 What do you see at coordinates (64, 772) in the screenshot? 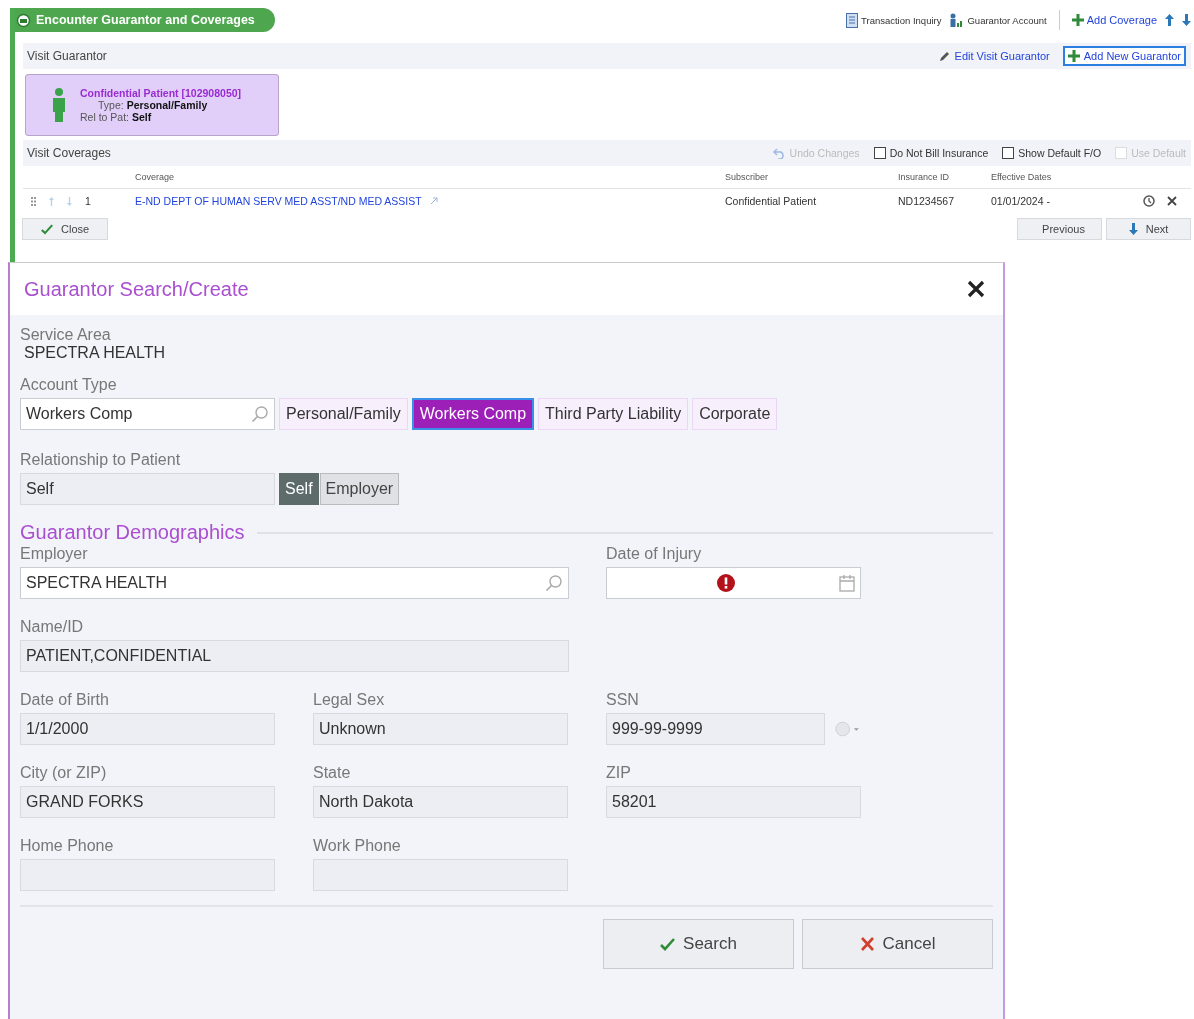
I see `field-label: City (or ZIP)` at bounding box center [64, 772].